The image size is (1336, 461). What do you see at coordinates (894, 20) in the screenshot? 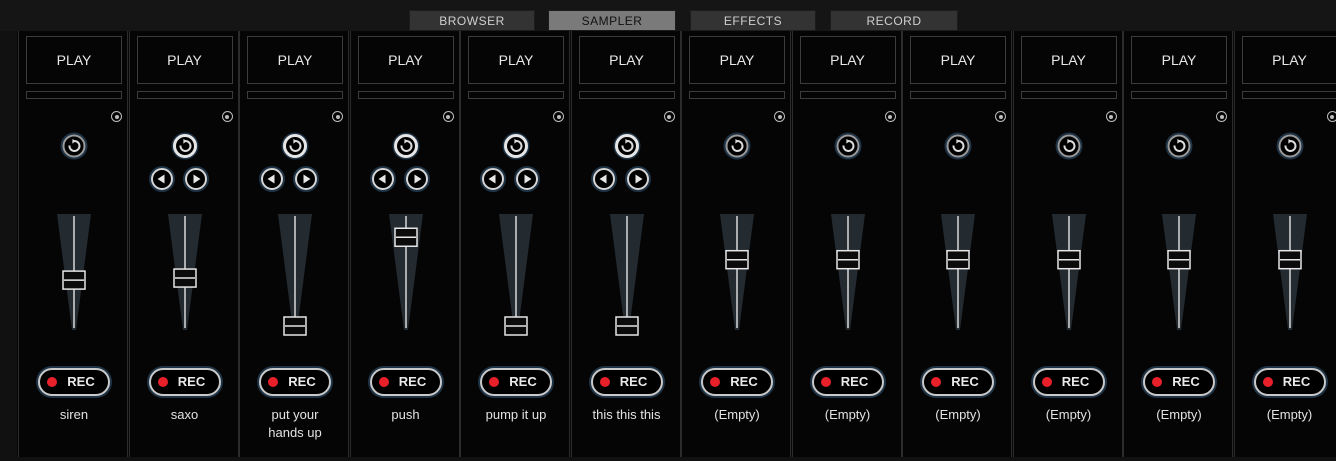
I see `tab-record: RECORD` at bounding box center [894, 20].